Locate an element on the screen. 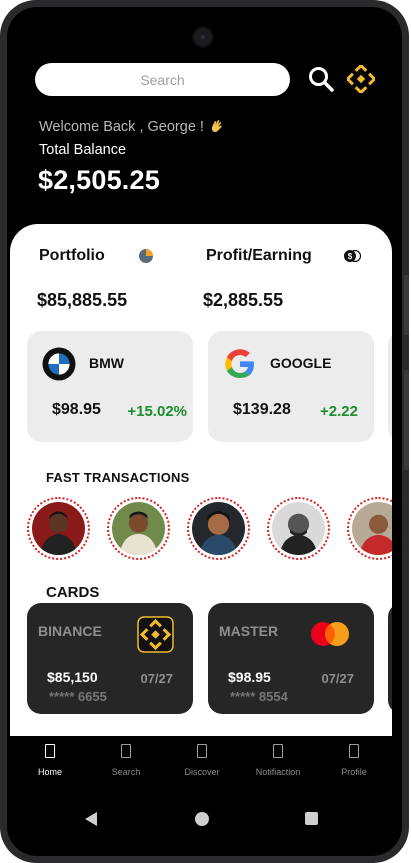 The height and width of the screenshot is (863, 411). stock-name: GOOGLE is located at coordinates (301, 363).